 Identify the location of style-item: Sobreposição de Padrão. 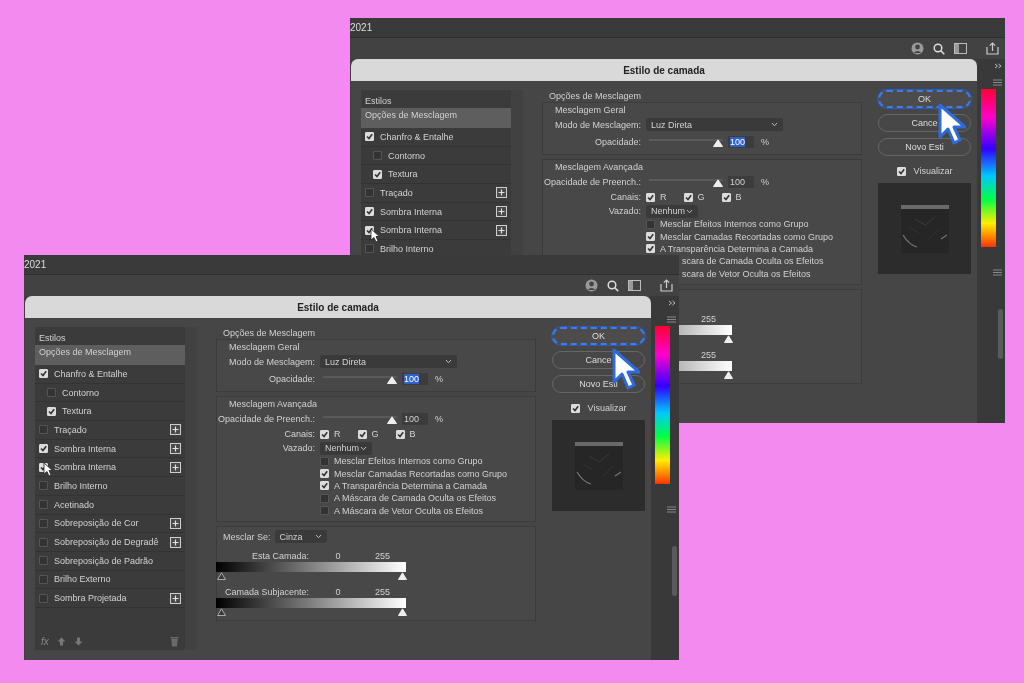
(110, 561).